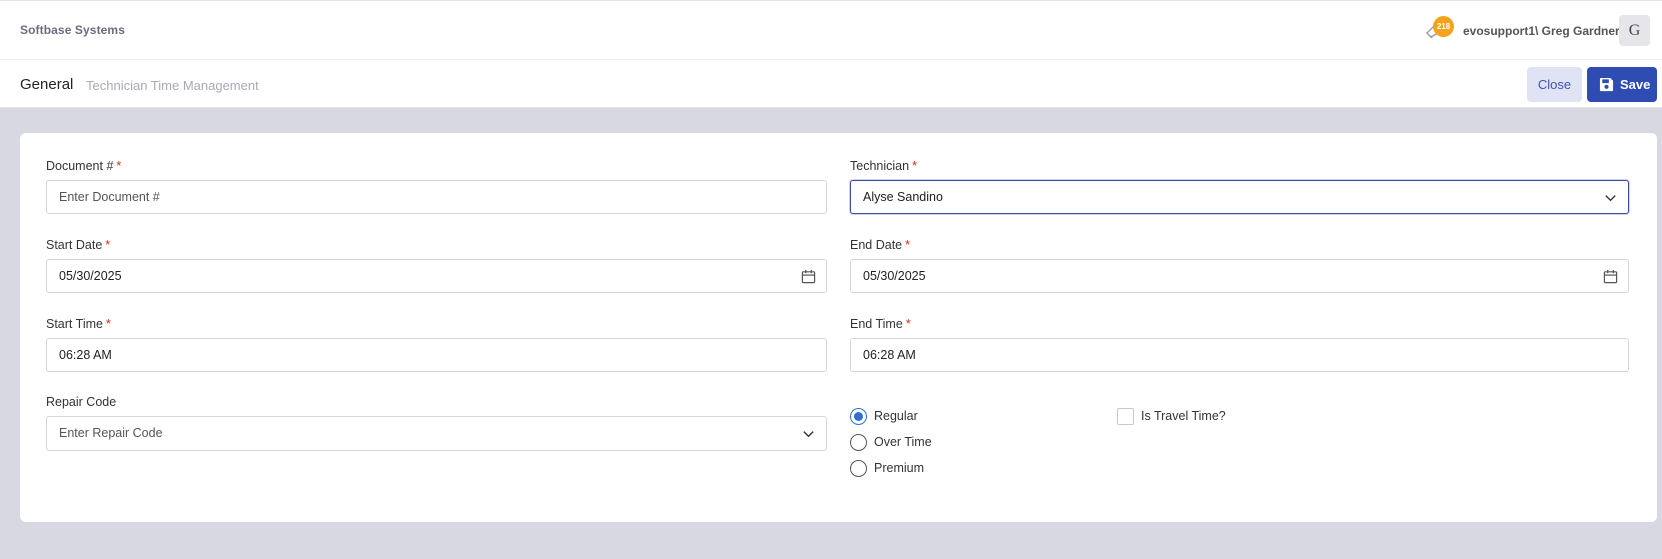  What do you see at coordinates (1183, 416) in the screenshot?
I see `travel-time-label: Is Travel Time?` at bounding box center [1183, 416].